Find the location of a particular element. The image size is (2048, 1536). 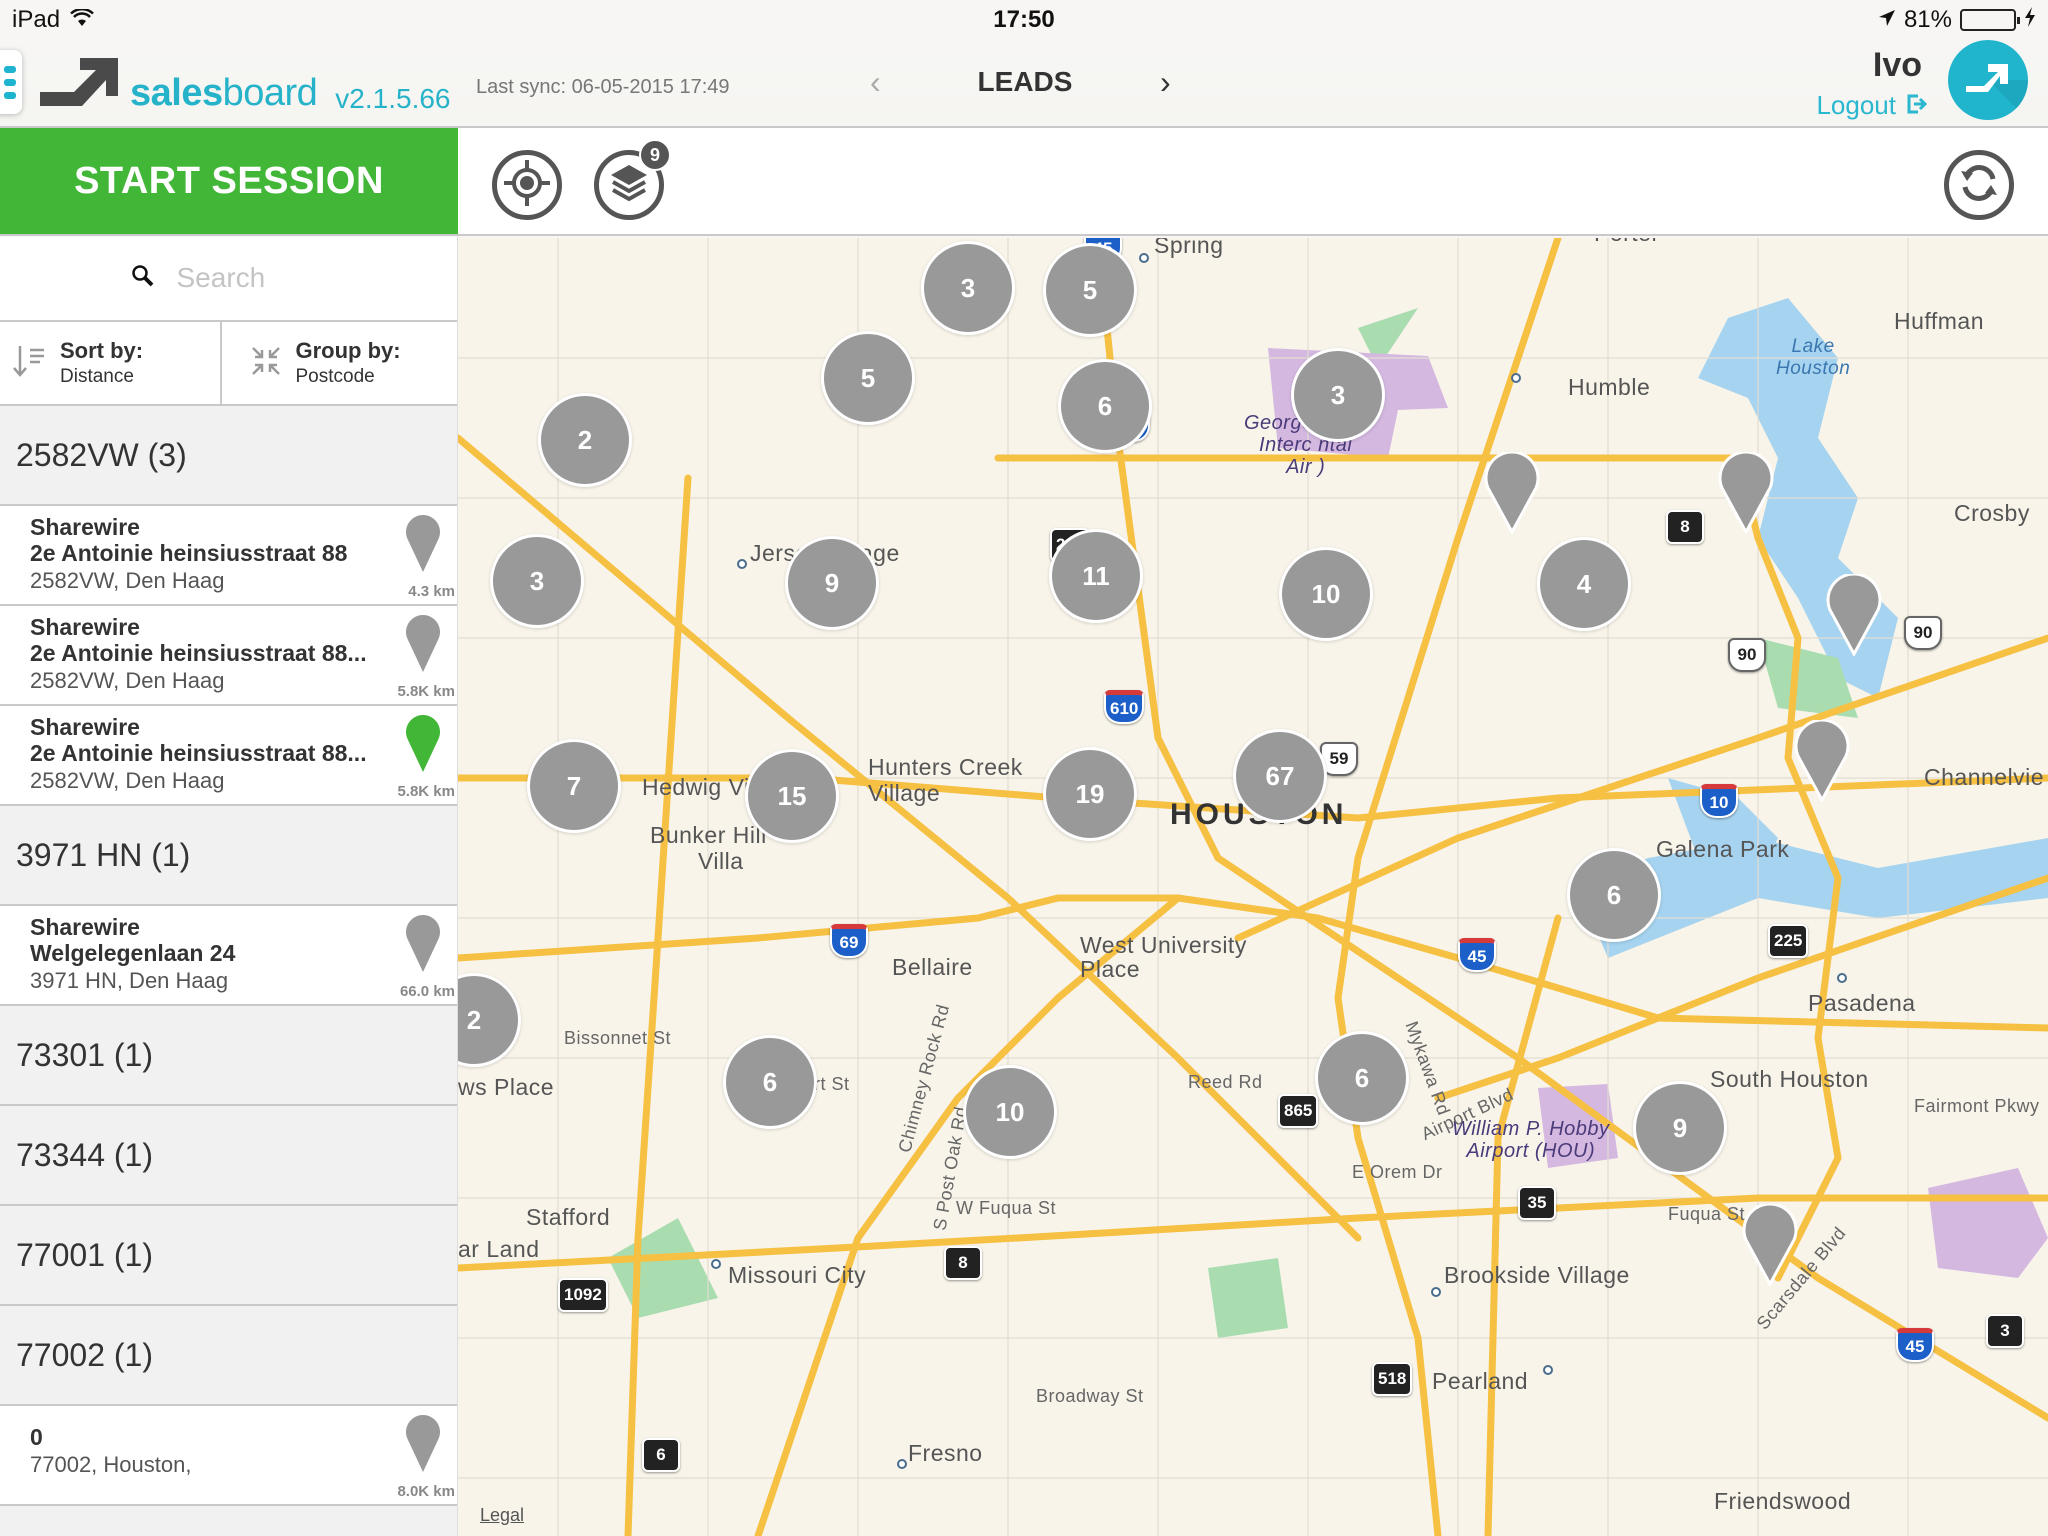

sort-by-button: Sort by: Distance is located at coordinates (110, 363).